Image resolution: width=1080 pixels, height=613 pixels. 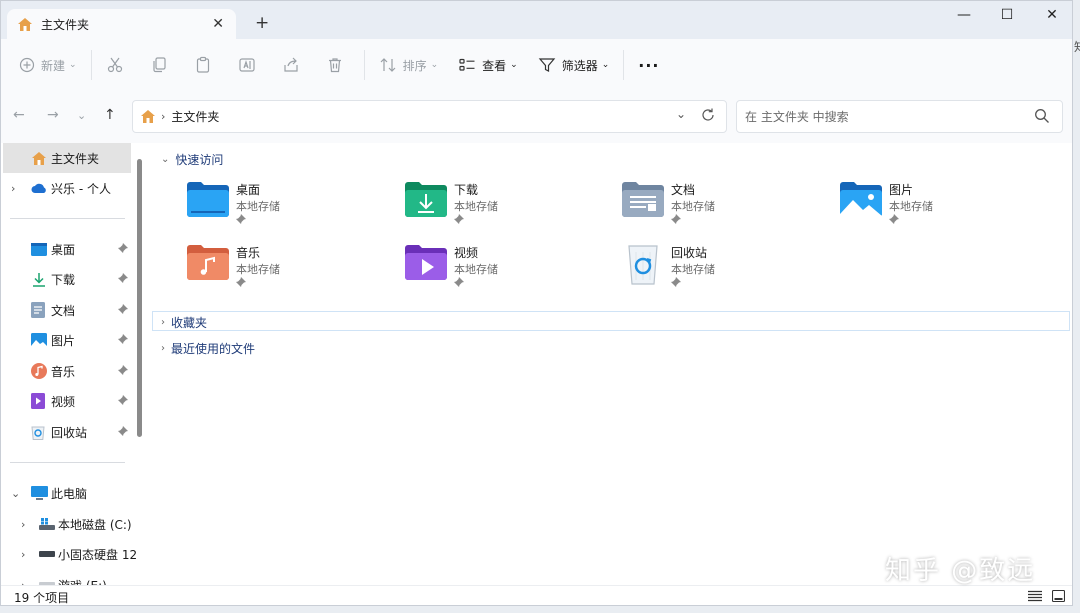 What do you see at coordinates (290, 64) in the screenshot?
I see `share-icon` at bounding box center [290, 64].